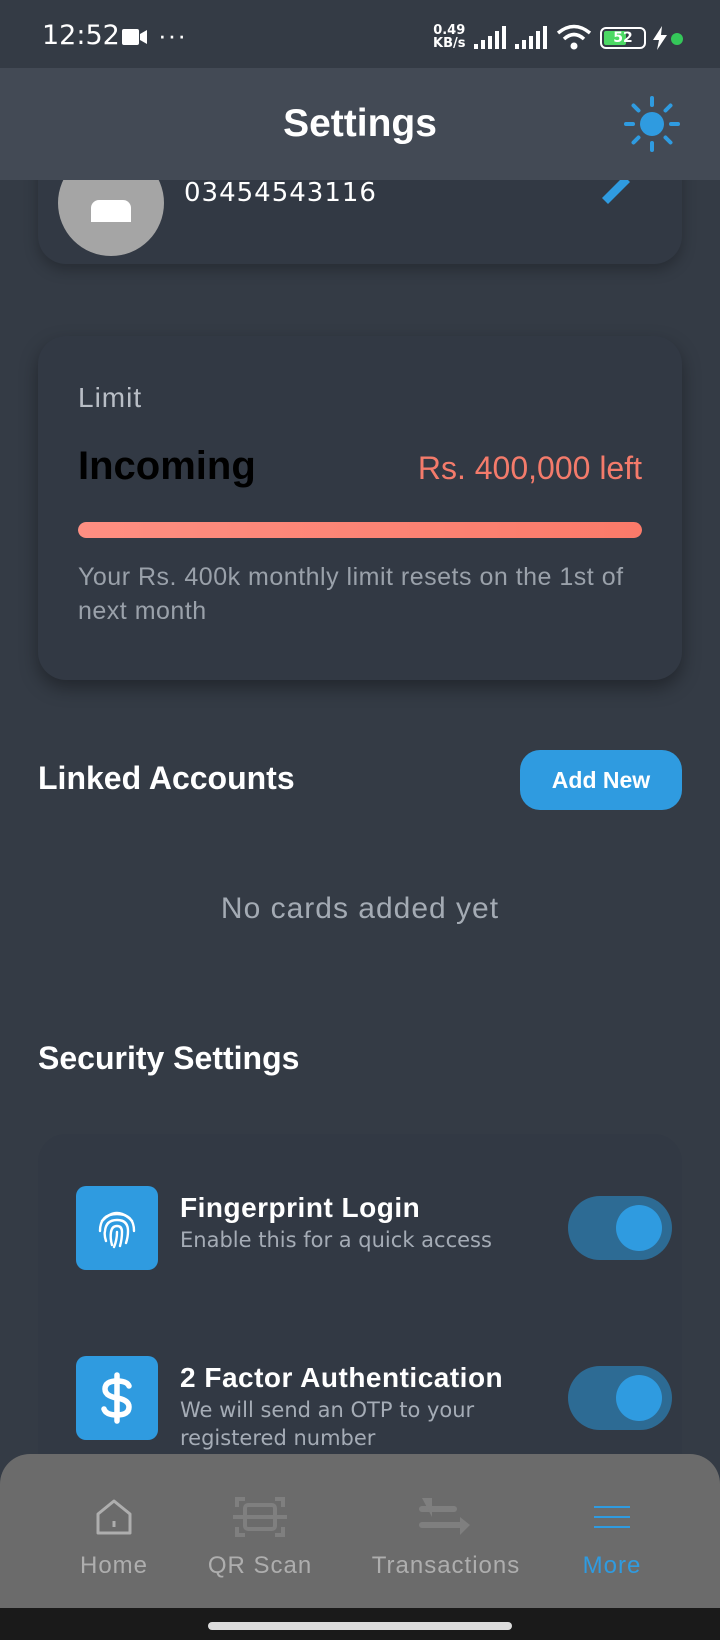  Describe the element at coordinates (601, 780) in the screenshot. I see `add-new-button: Add New` at that location.